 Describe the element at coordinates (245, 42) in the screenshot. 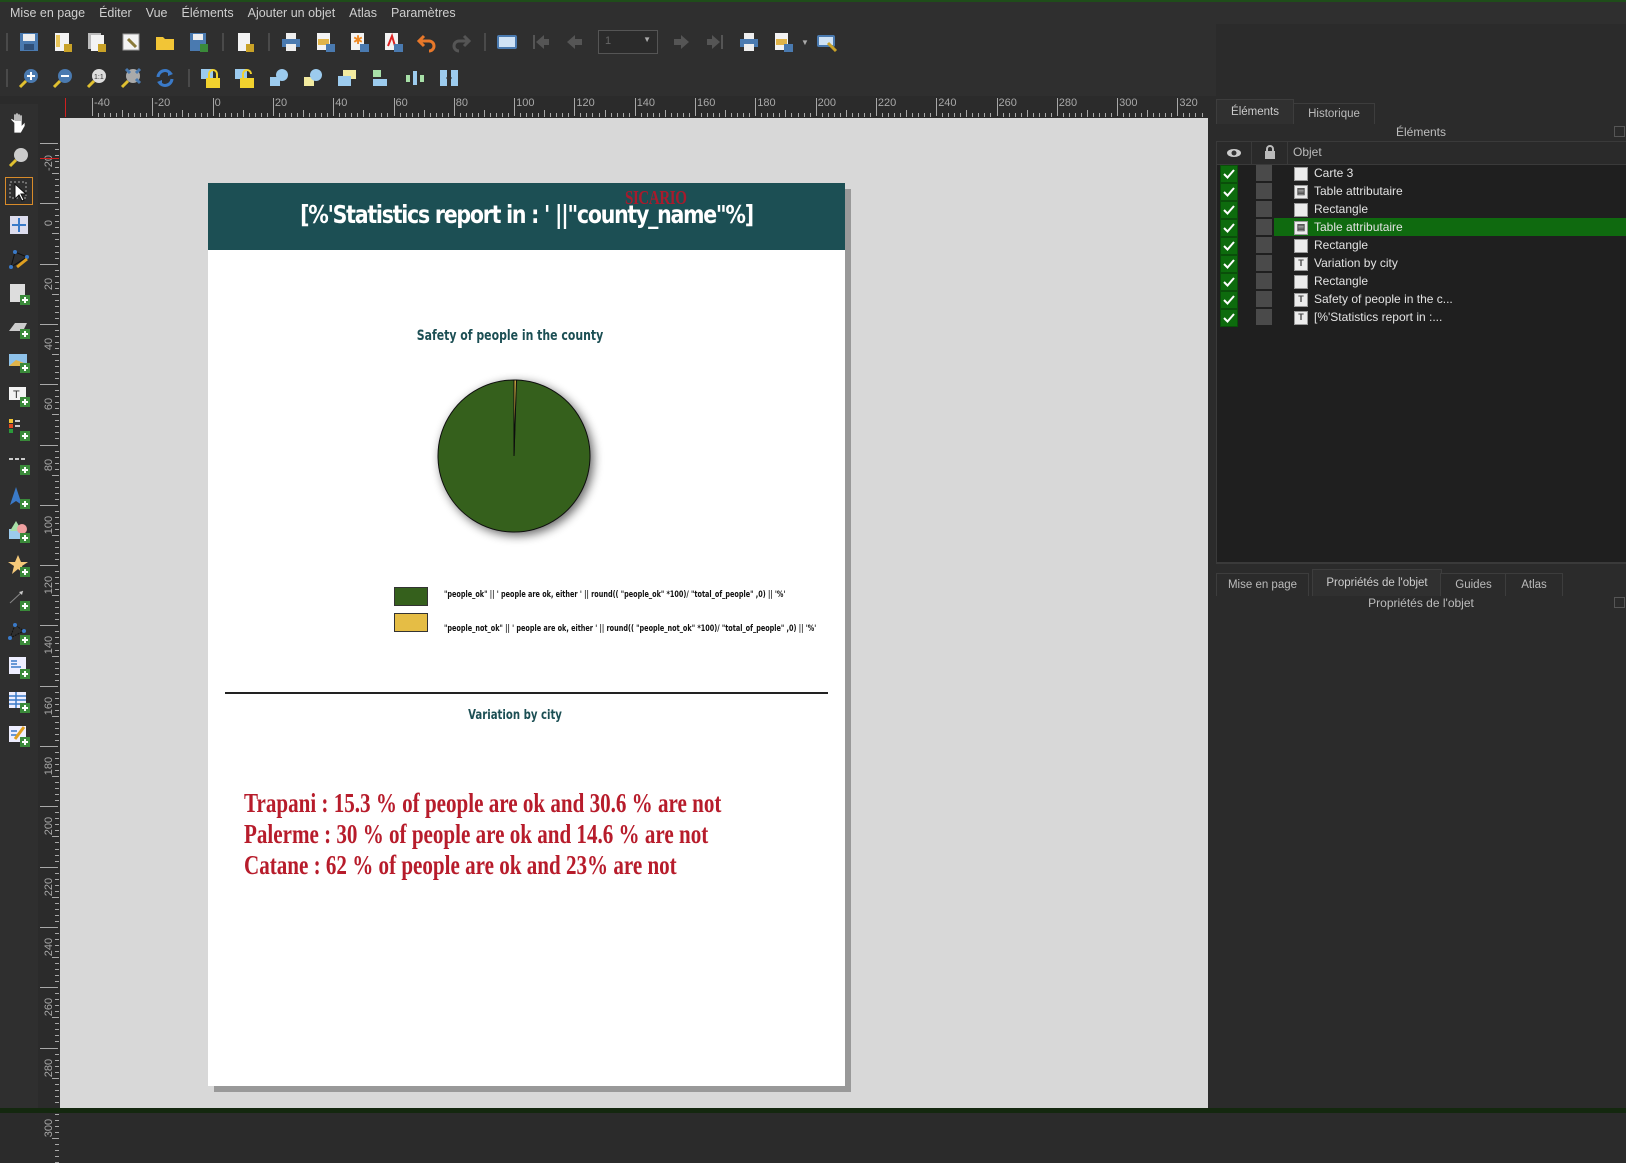

I see `new-report-icon` at that location.